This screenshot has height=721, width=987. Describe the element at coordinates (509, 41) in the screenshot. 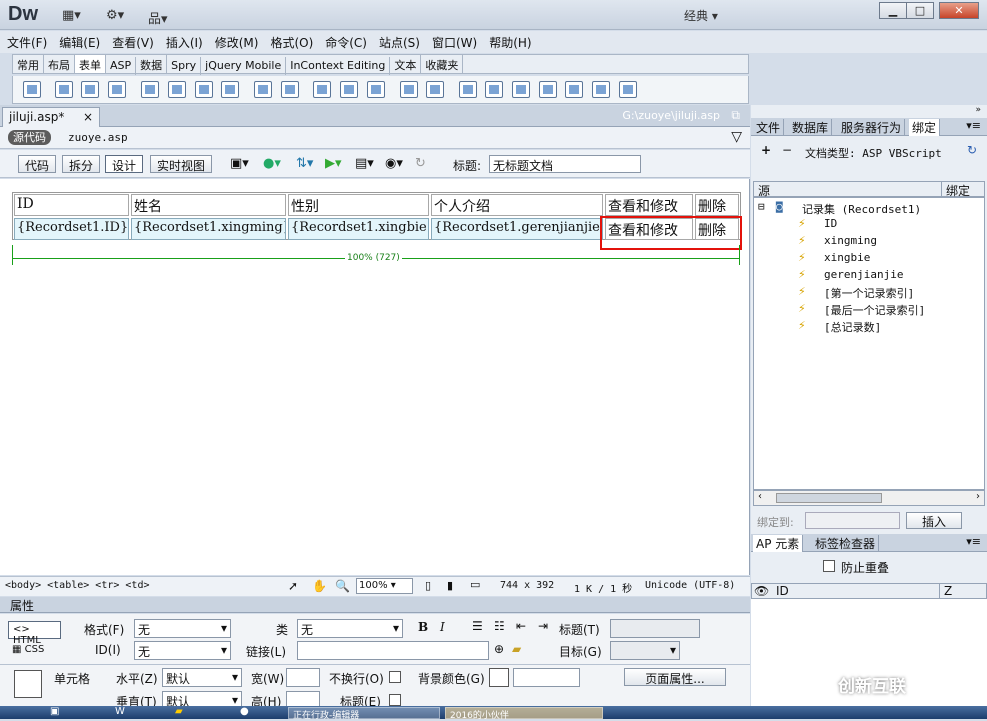

I see `menu-help: 帮助(H)` at that location.